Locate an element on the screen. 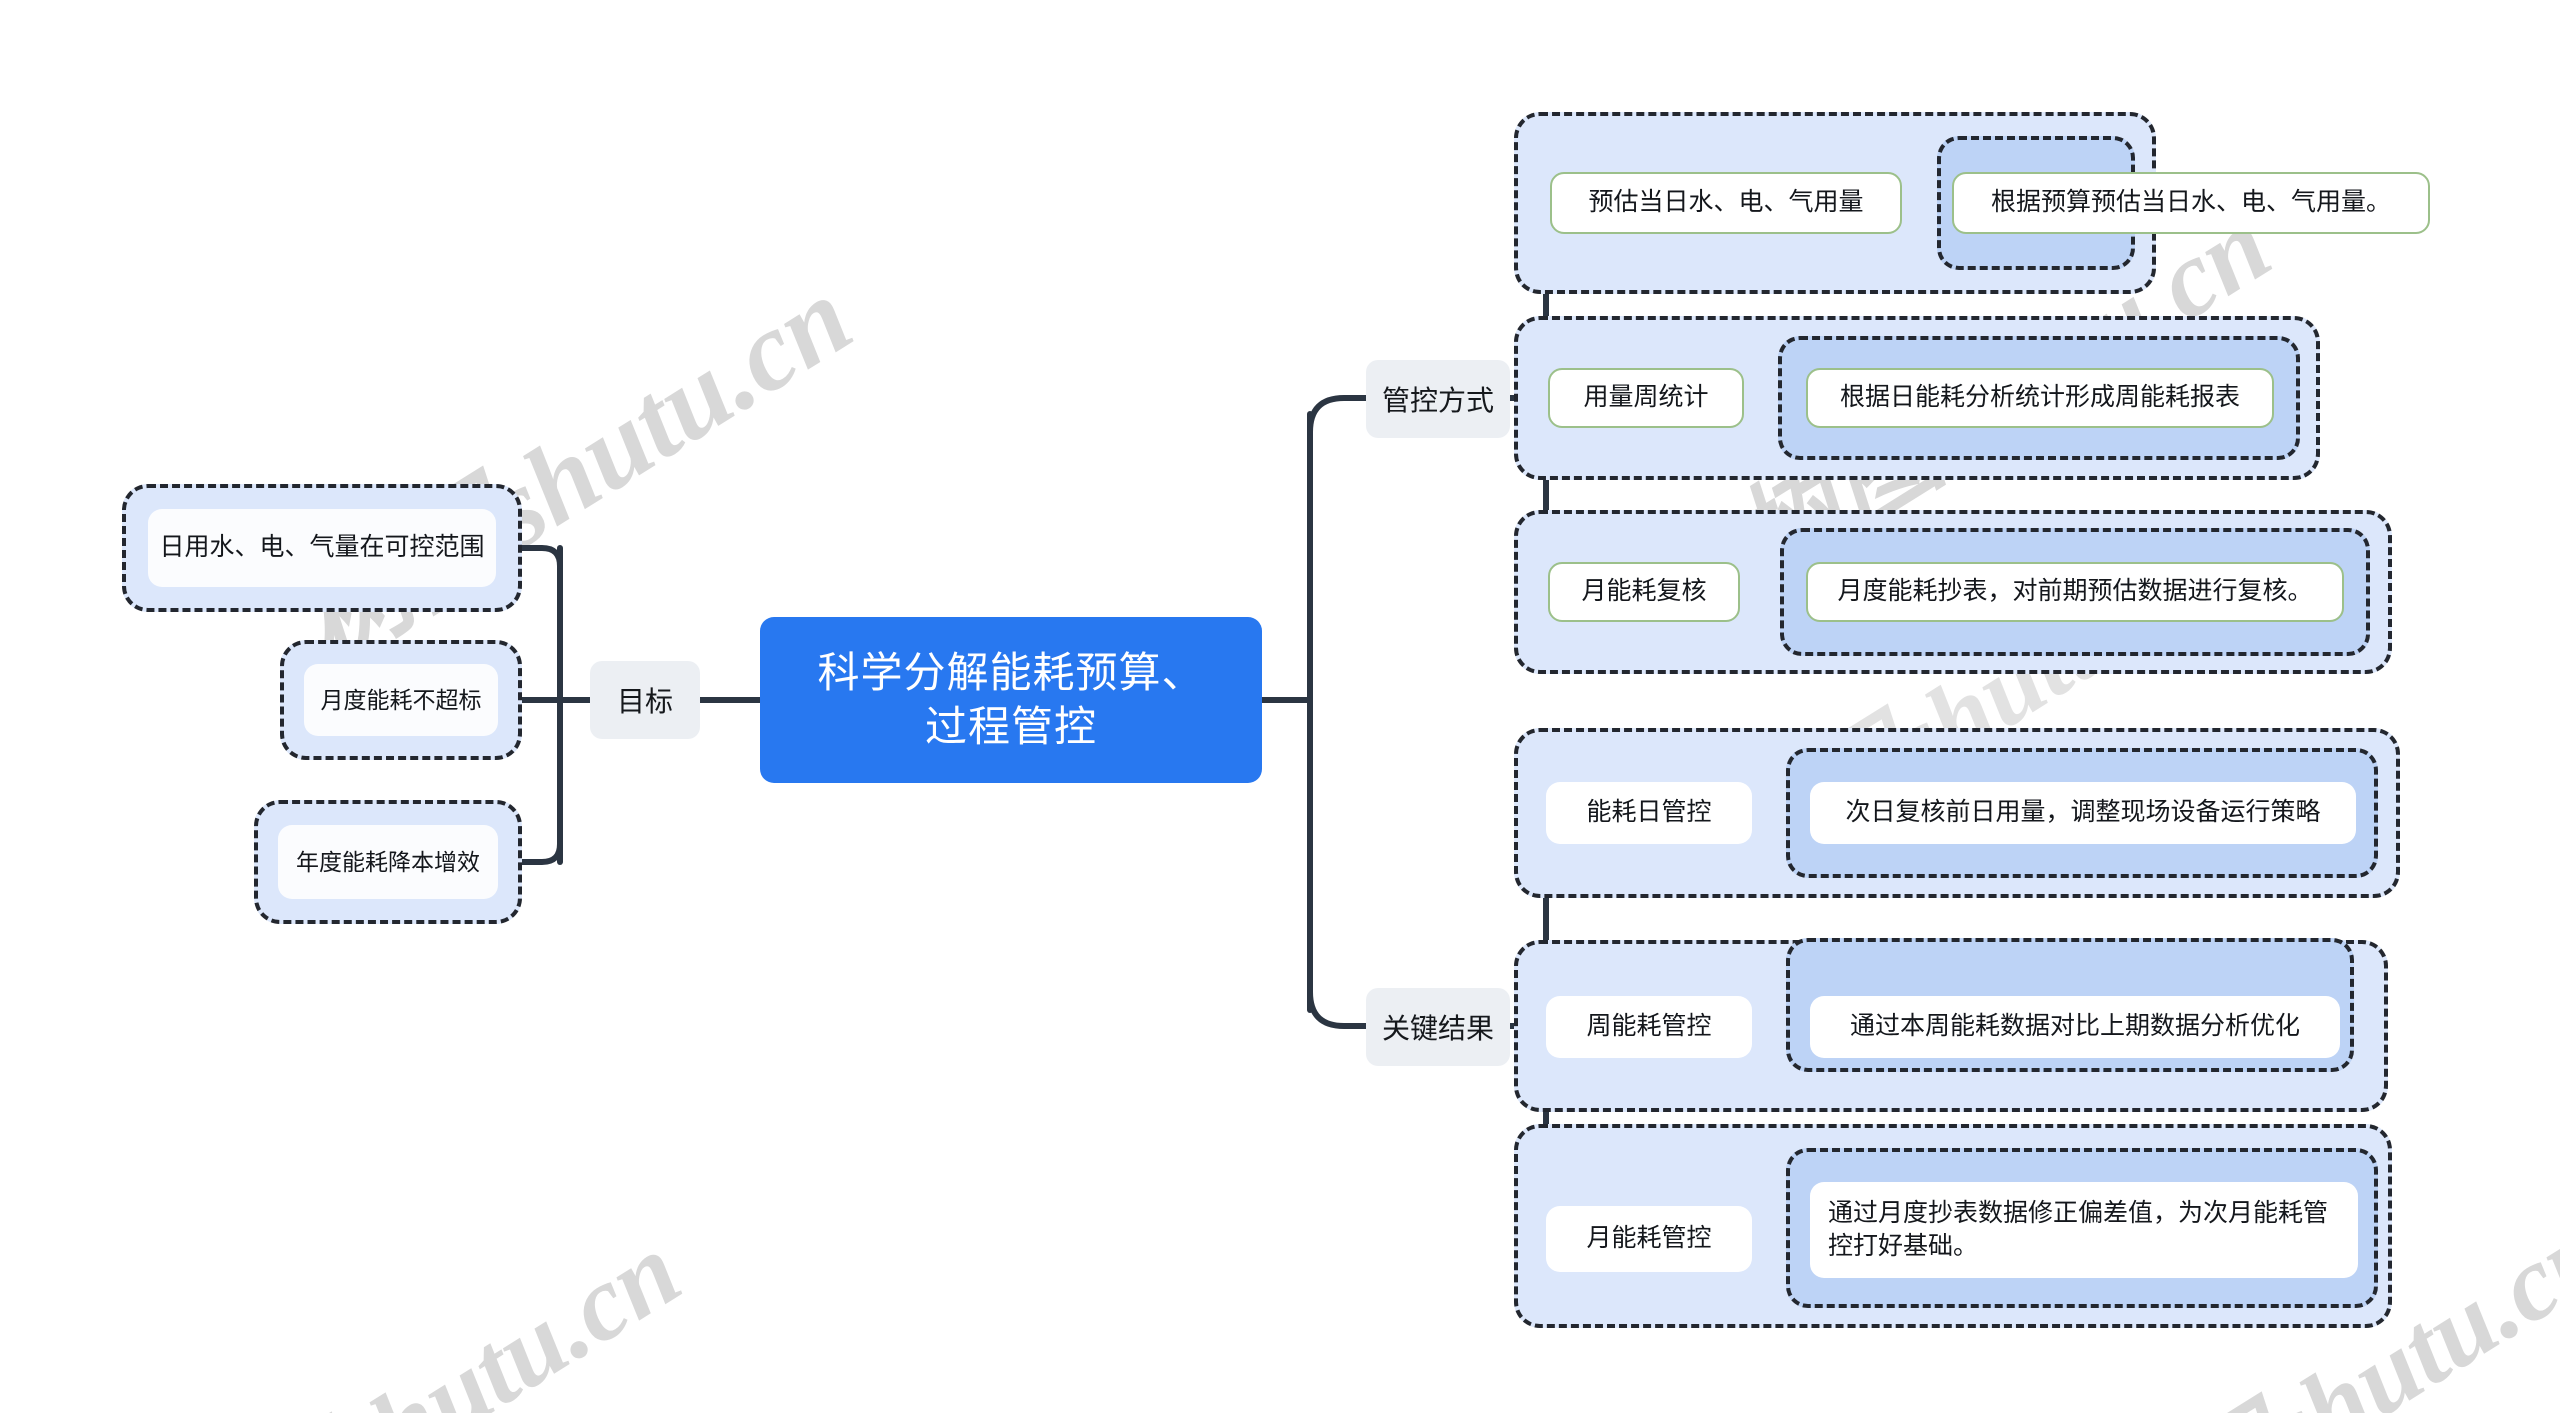 This screenshot has width=2560, height=1413. result-item-2-child-card: 通过本周能耗数据对比上期数据分析优化 is located at coordinates (2075, 1027).